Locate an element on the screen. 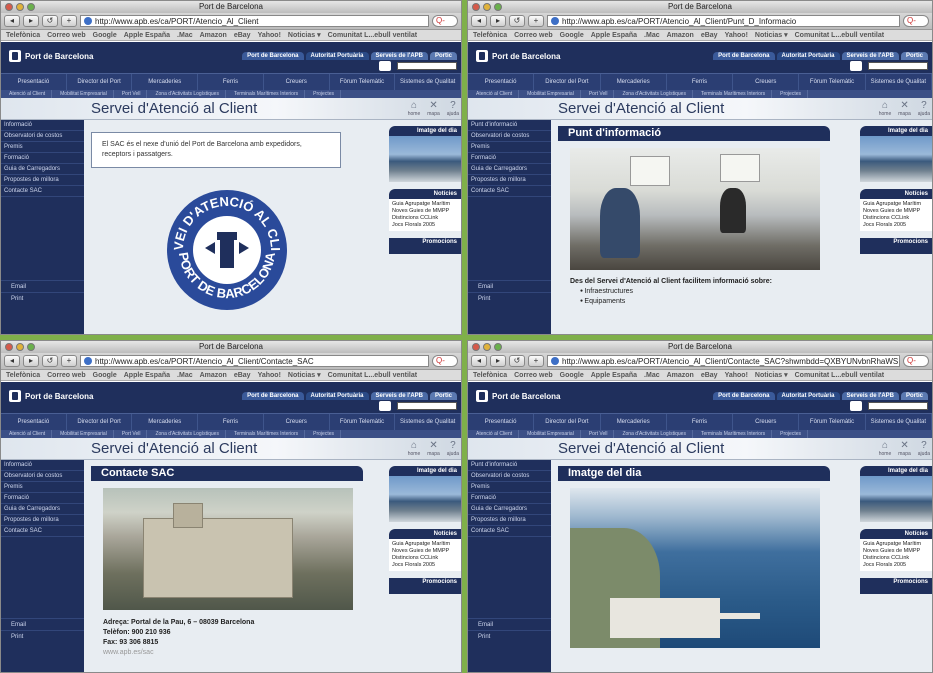 Image resolution: width=933 pixels, height=673 pixels. bookmark-item: Google is located at coordinates (105, 35).